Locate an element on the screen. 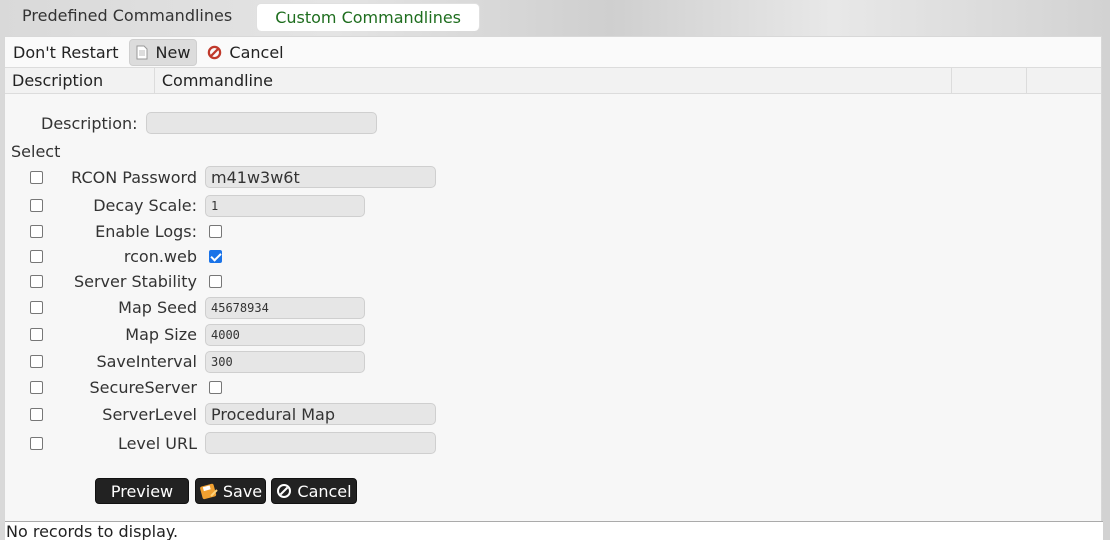  select-server-level-checkbox is located at coordinates (36, 414).